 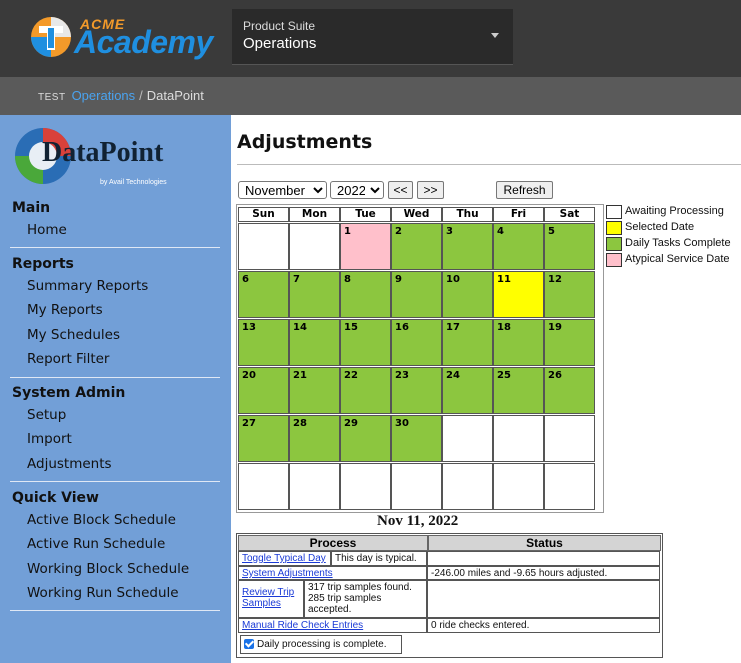 I want to click on calendar-day: 28, so click(x=314, y=438).